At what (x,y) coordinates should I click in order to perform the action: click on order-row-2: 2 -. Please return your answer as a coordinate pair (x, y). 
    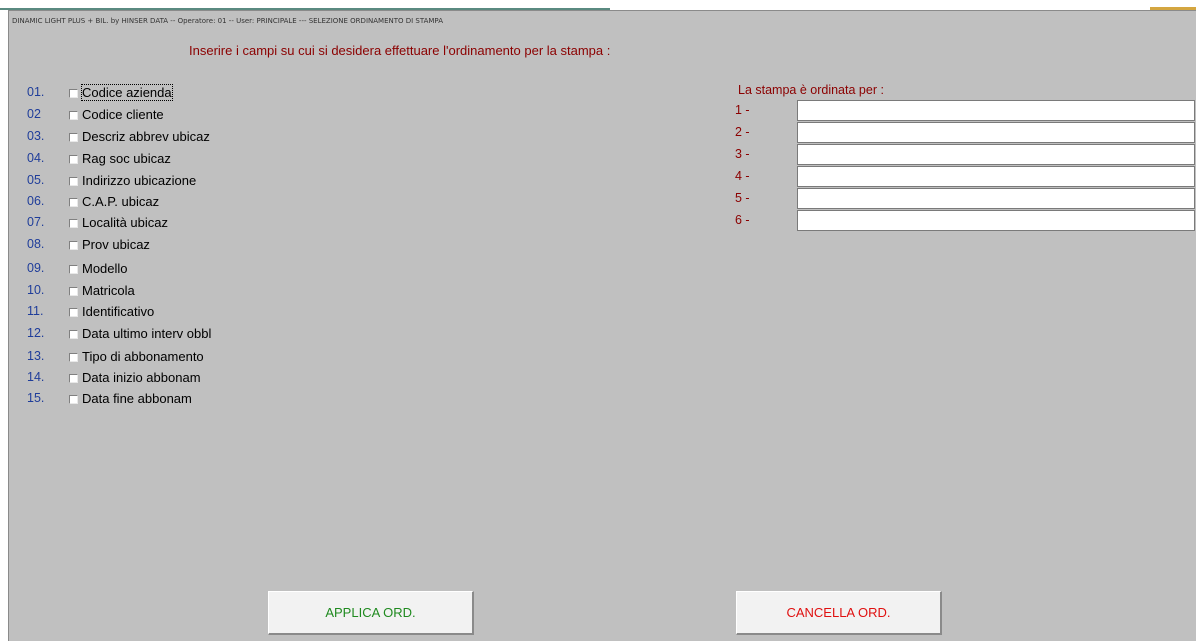
    Looking at the image, I should click on (965, 133).